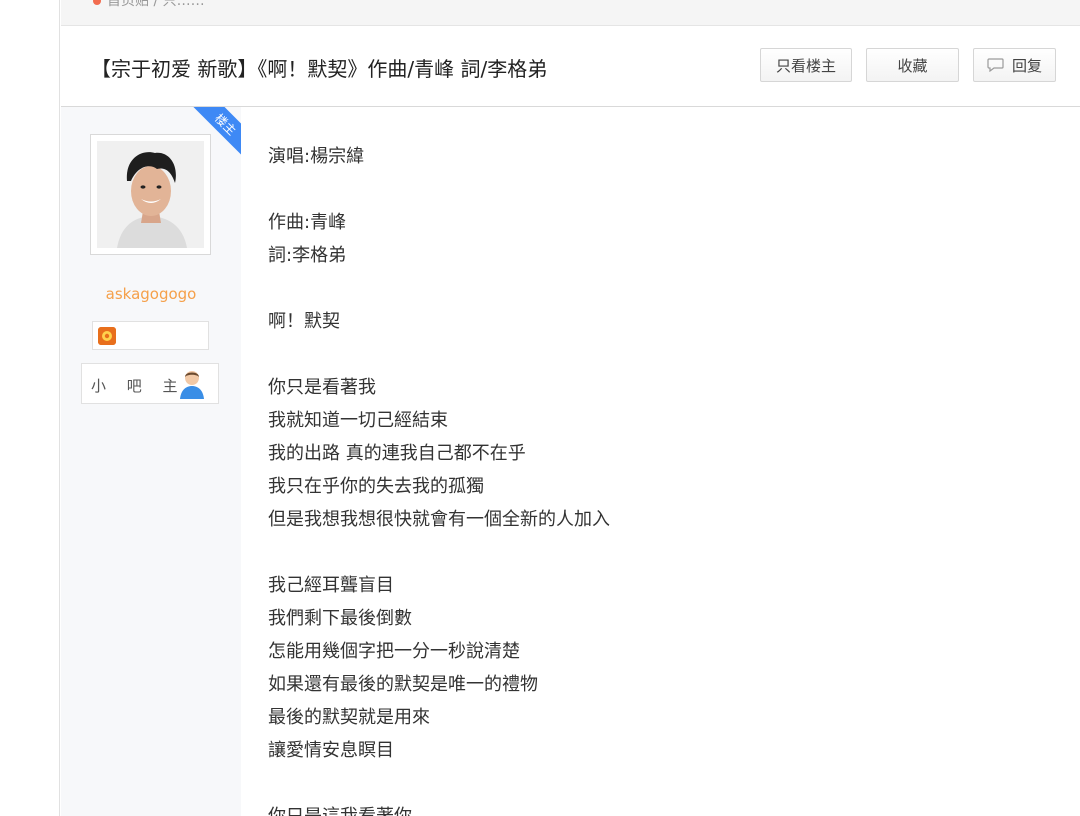 The height and width of the screenshot is (816, 1080). I want to click on lyric-line: 你只是這我看著你, so click(658, 808).